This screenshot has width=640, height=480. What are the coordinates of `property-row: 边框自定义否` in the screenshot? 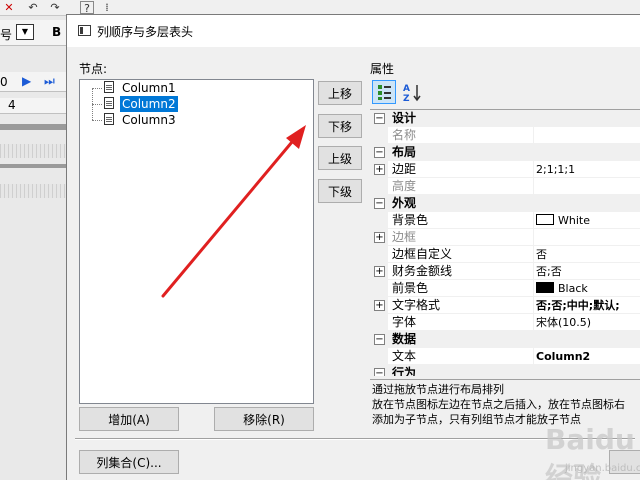 It's located at (505, 254).